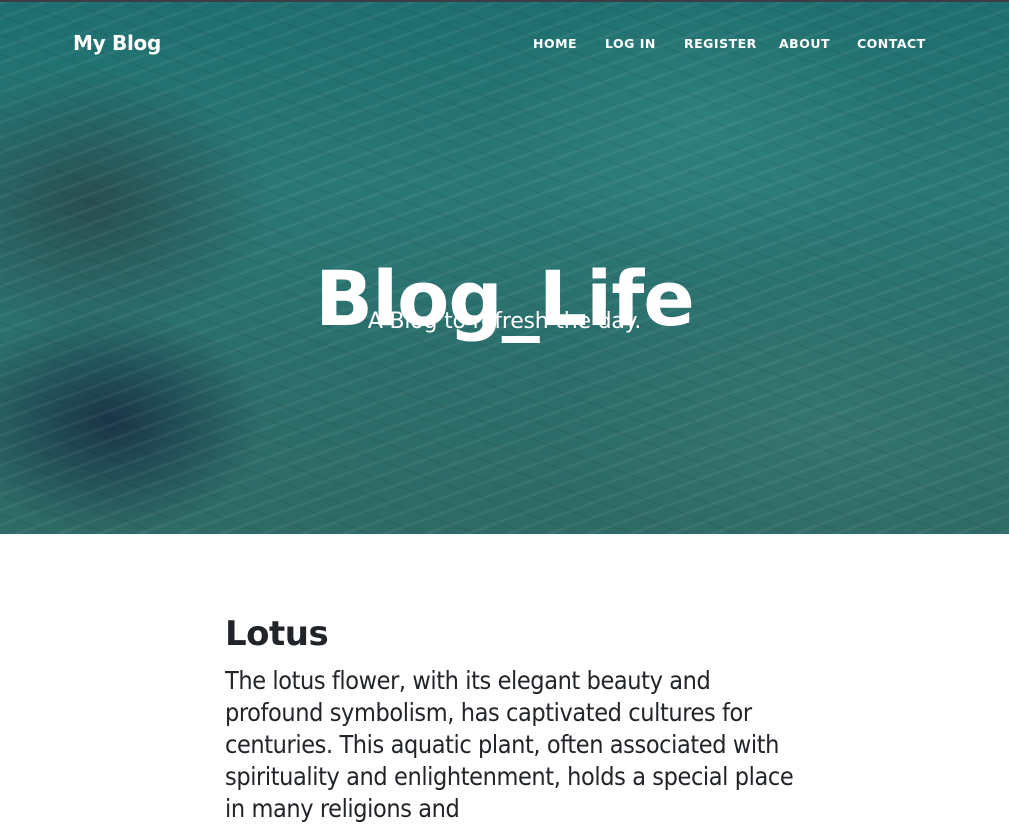  I want to click on nav-home: HOME, so click(555, 43).